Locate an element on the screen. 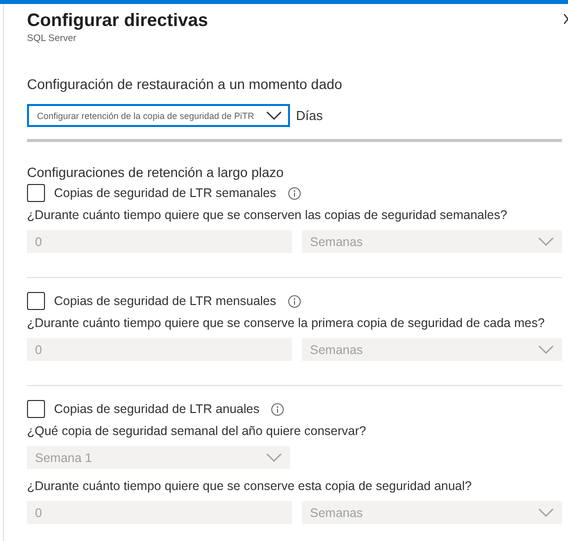  panel-subtitle: SQL Server is located at coordinates (51, 38).